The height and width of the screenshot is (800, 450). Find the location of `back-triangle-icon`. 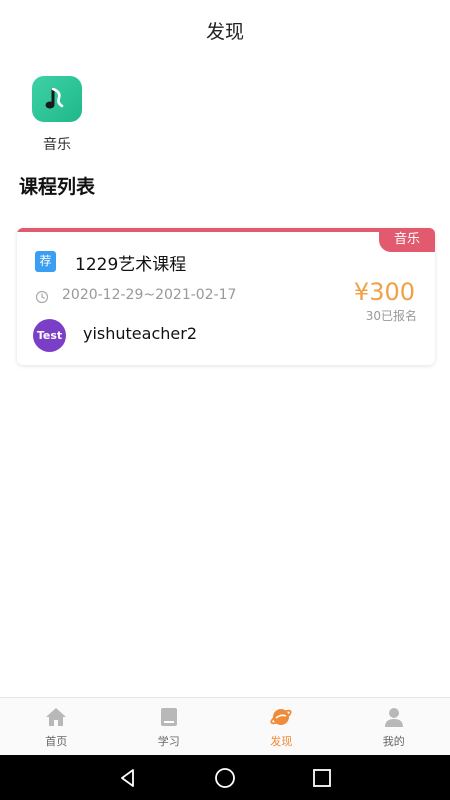

back-triangle-icon is located at coordinates (128, 777).